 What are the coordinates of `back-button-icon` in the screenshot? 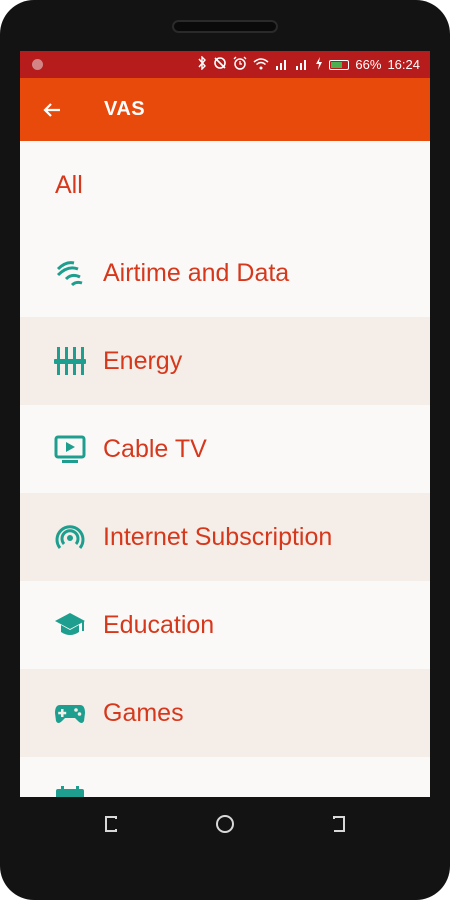 It's located at (338, 824).